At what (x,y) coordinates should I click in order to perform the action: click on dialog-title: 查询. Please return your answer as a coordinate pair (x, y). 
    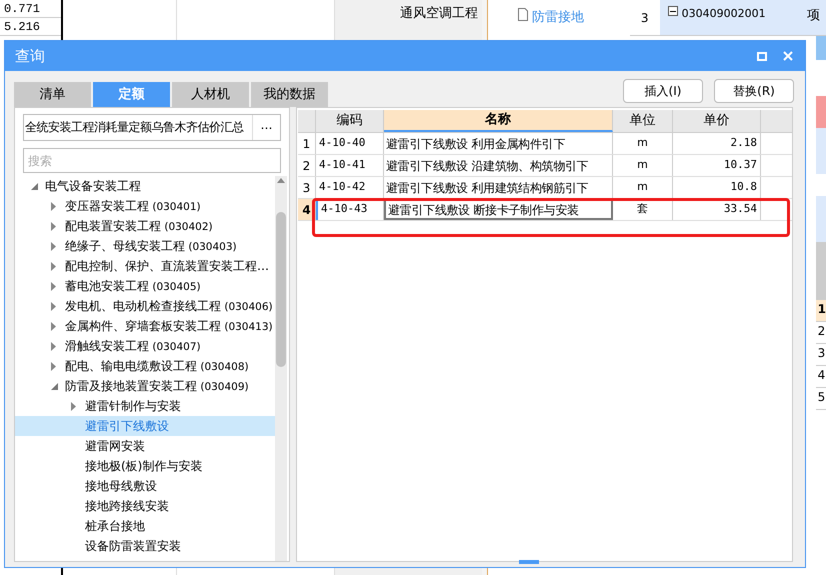
    Looking at the image, I should click on (30, 56).